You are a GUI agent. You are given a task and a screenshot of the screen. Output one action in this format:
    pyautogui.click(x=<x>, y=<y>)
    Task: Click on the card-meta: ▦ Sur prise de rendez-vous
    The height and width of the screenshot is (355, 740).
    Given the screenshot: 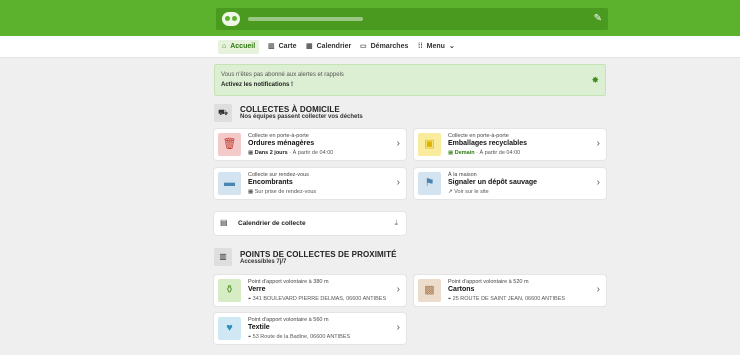 What is the action you would take?
    pyautogui.click(x=282, y=192)
    